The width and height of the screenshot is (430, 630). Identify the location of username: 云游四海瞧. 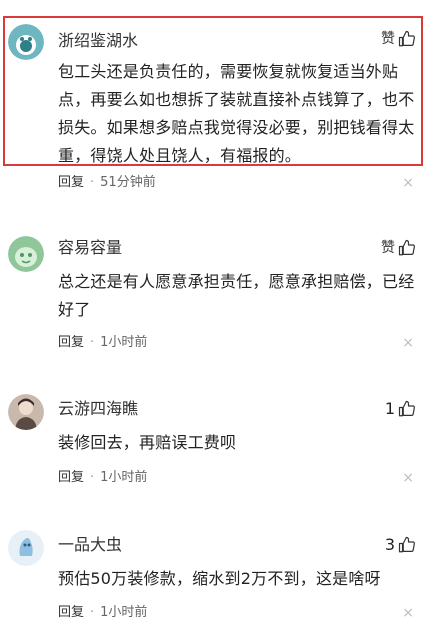
(98, 409).